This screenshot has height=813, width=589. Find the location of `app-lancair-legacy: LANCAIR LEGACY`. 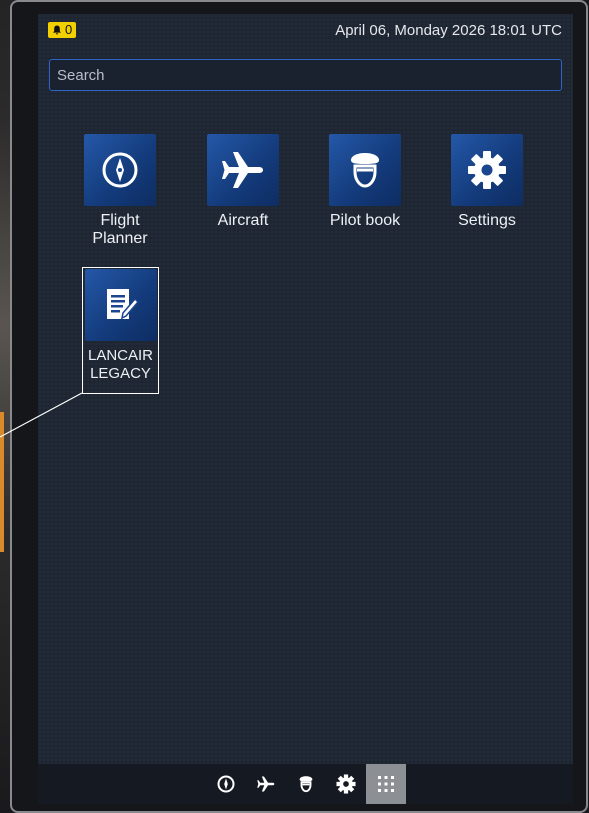

app-lancair-legacy: LANCAIR LEGACY is located at coordinates (120, 330).